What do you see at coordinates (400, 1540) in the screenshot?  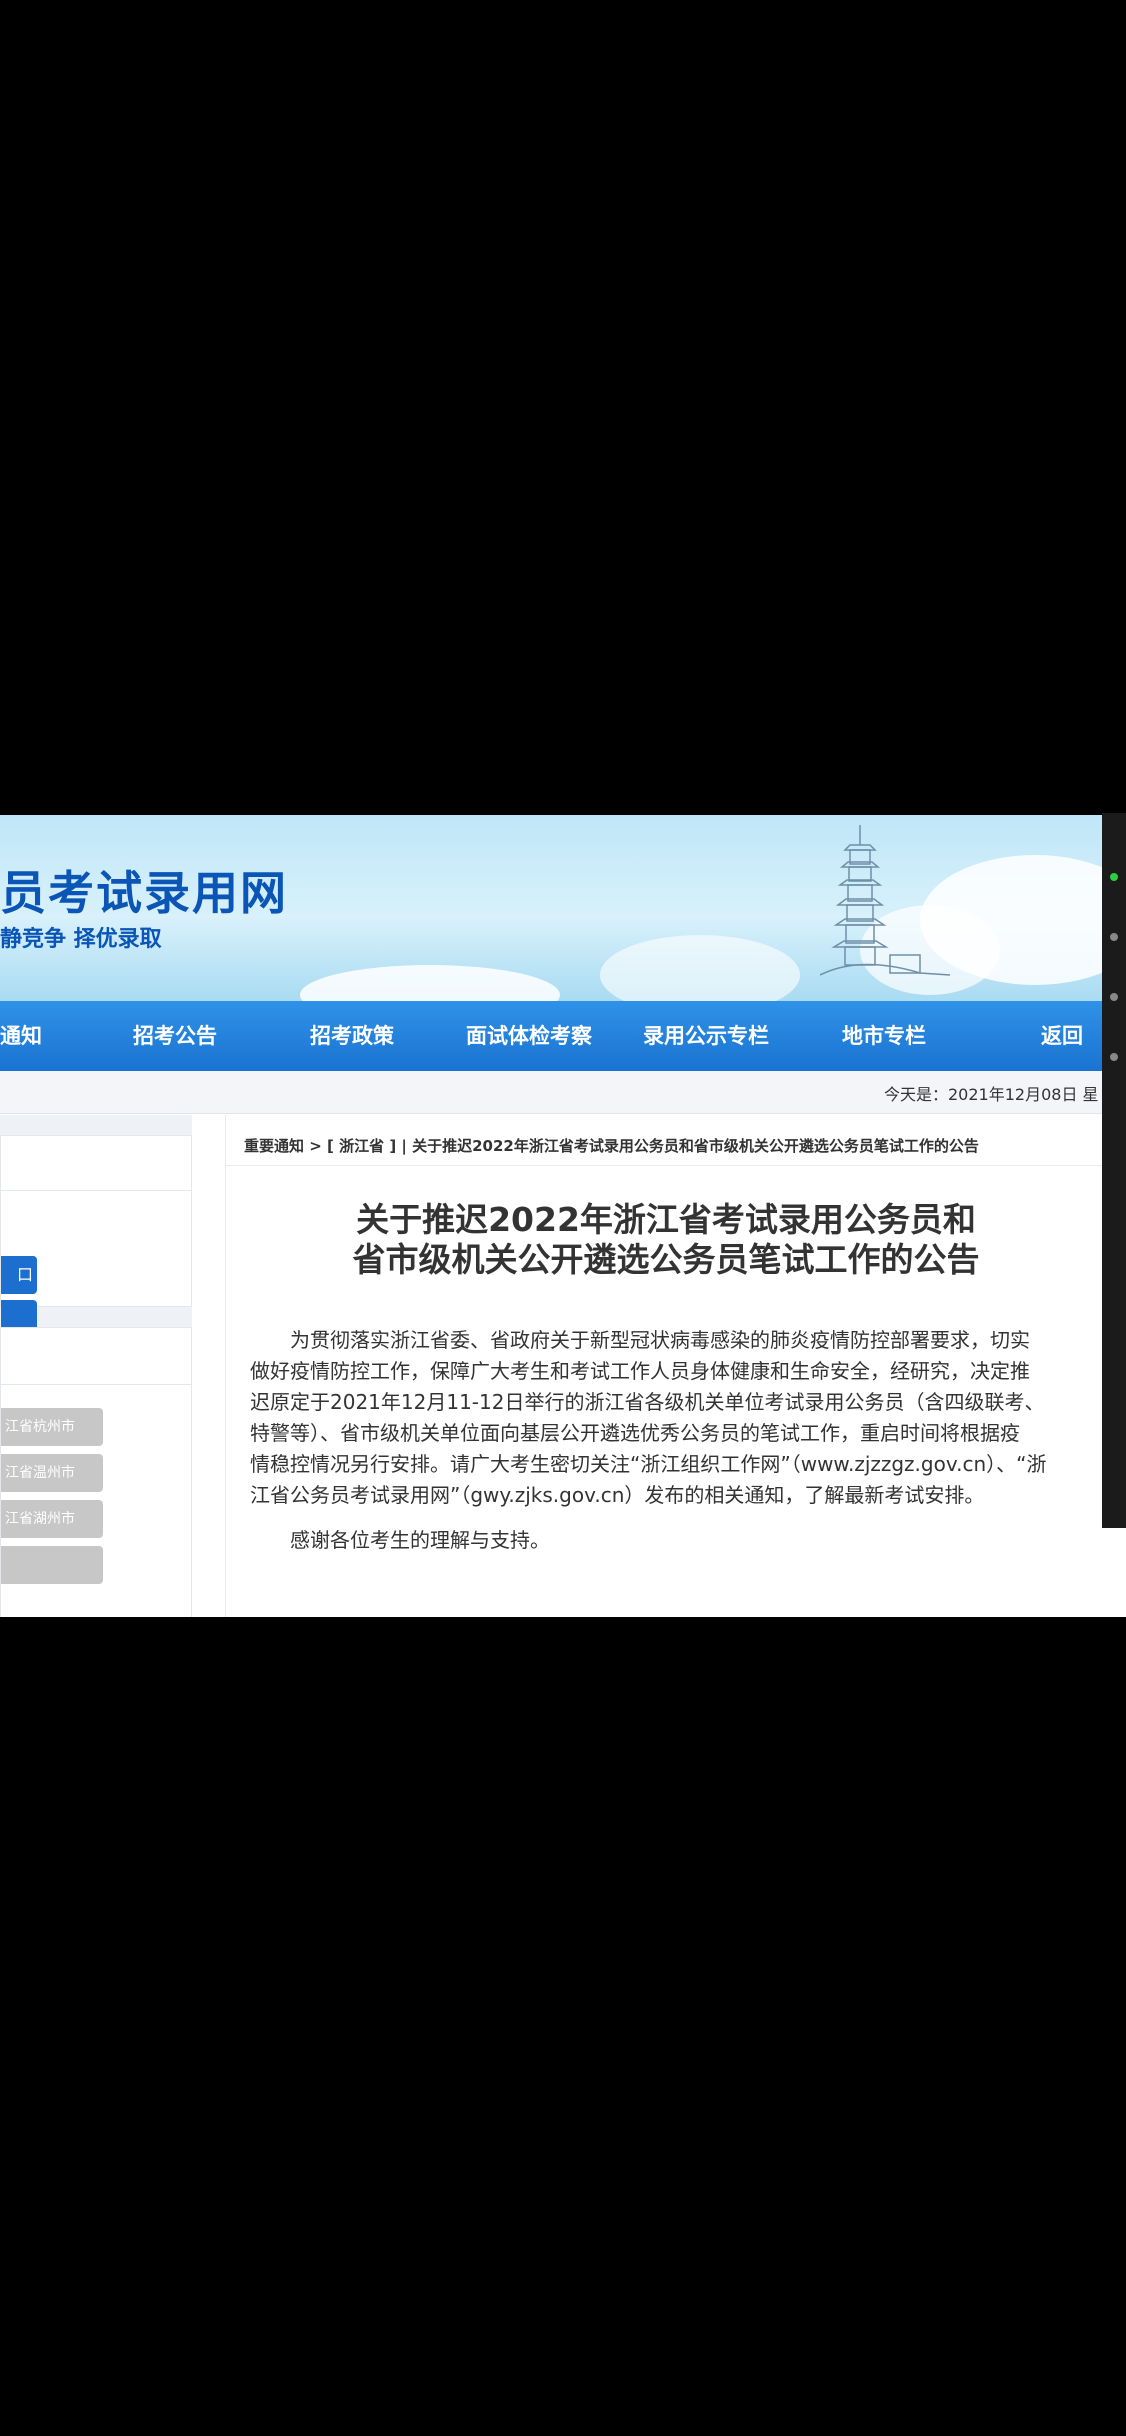 I see `thanks-line: 感谢各位考生的理解与支持。` at bounding box center [400, 1540].